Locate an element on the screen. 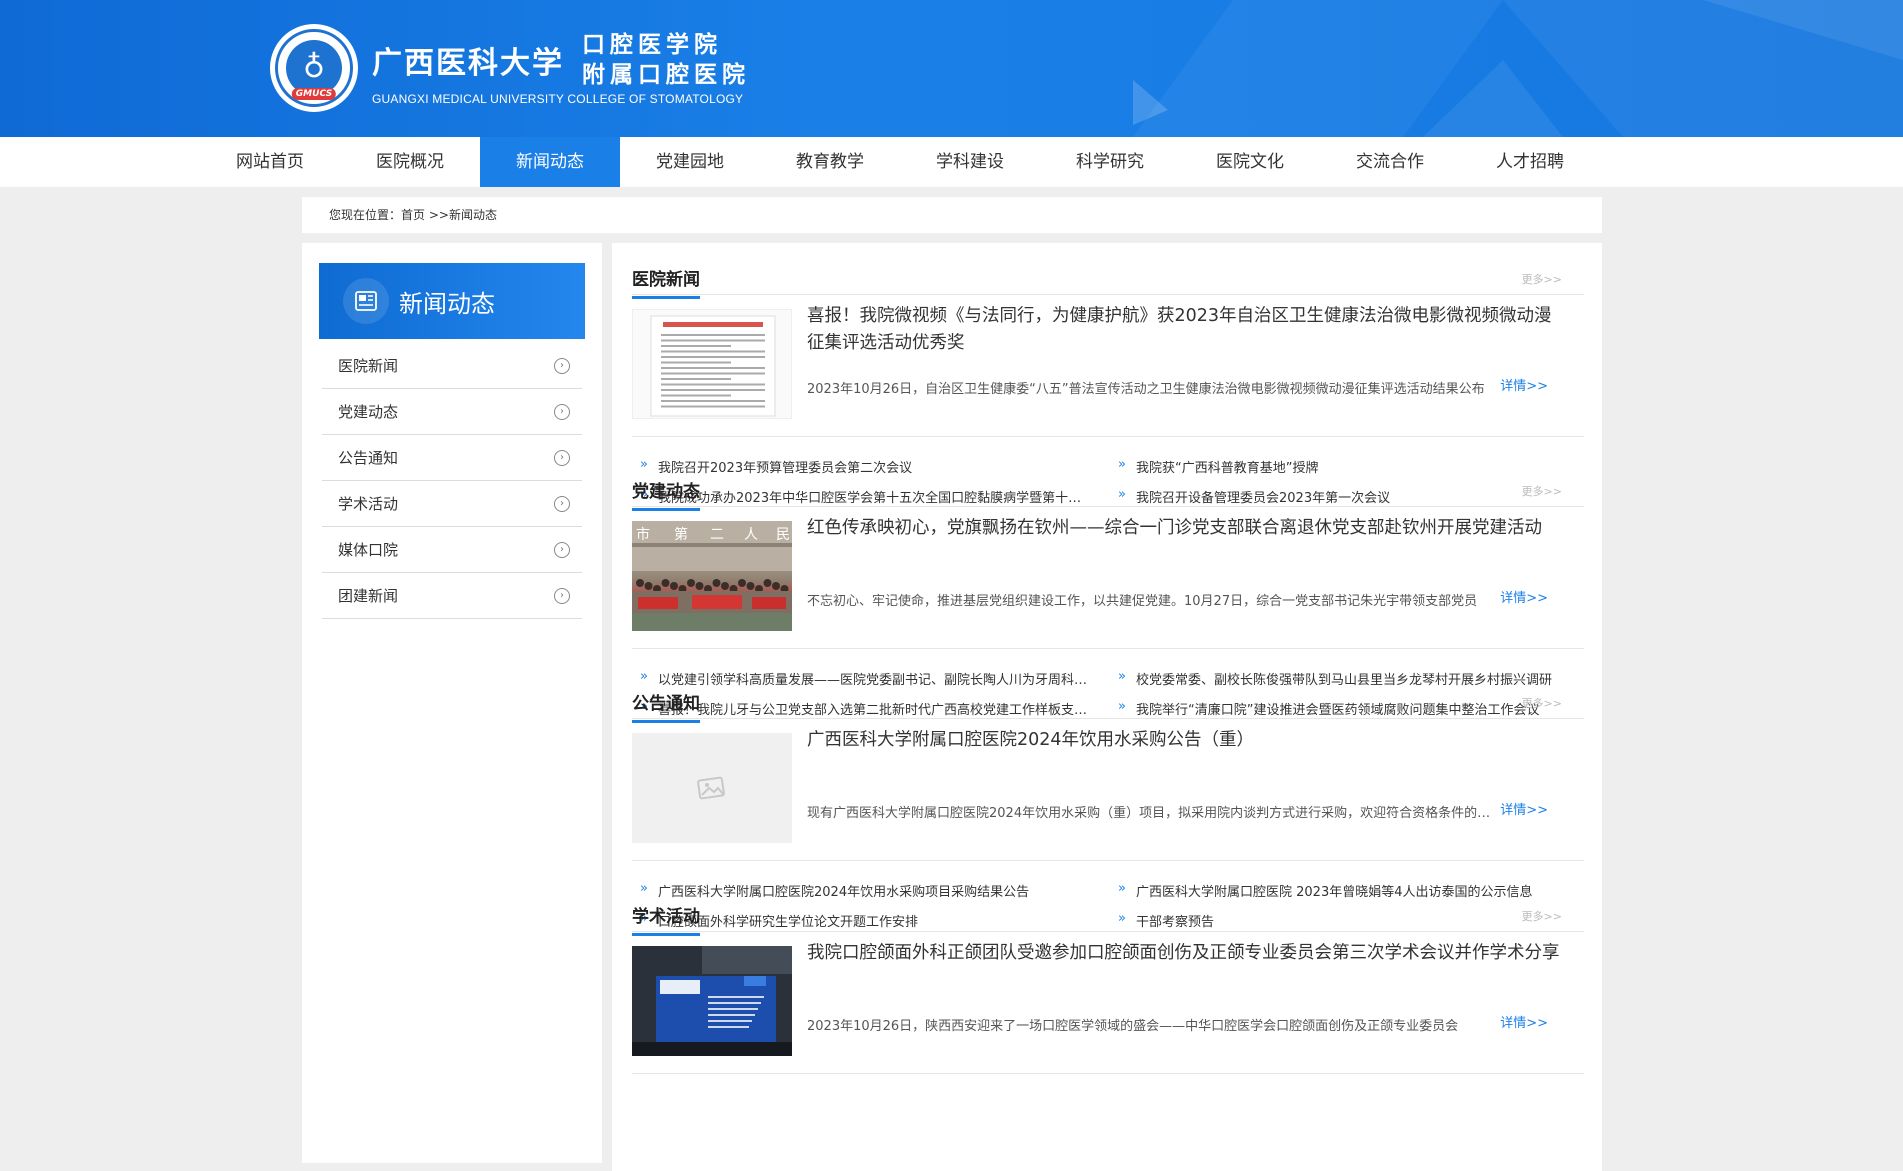  svg-text: 市 is located at coordinates (643, 534).